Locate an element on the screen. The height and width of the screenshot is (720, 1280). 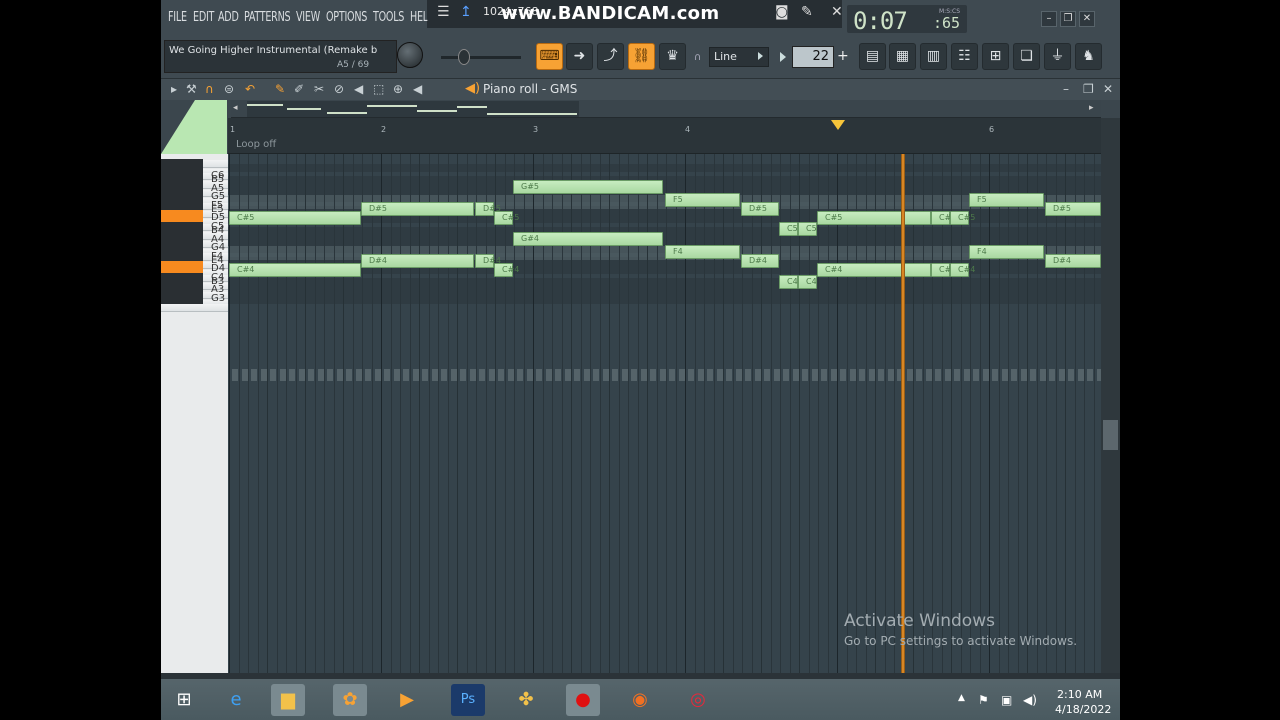
fl-studio-icon: ✿ is located at coordinates (350, 700).